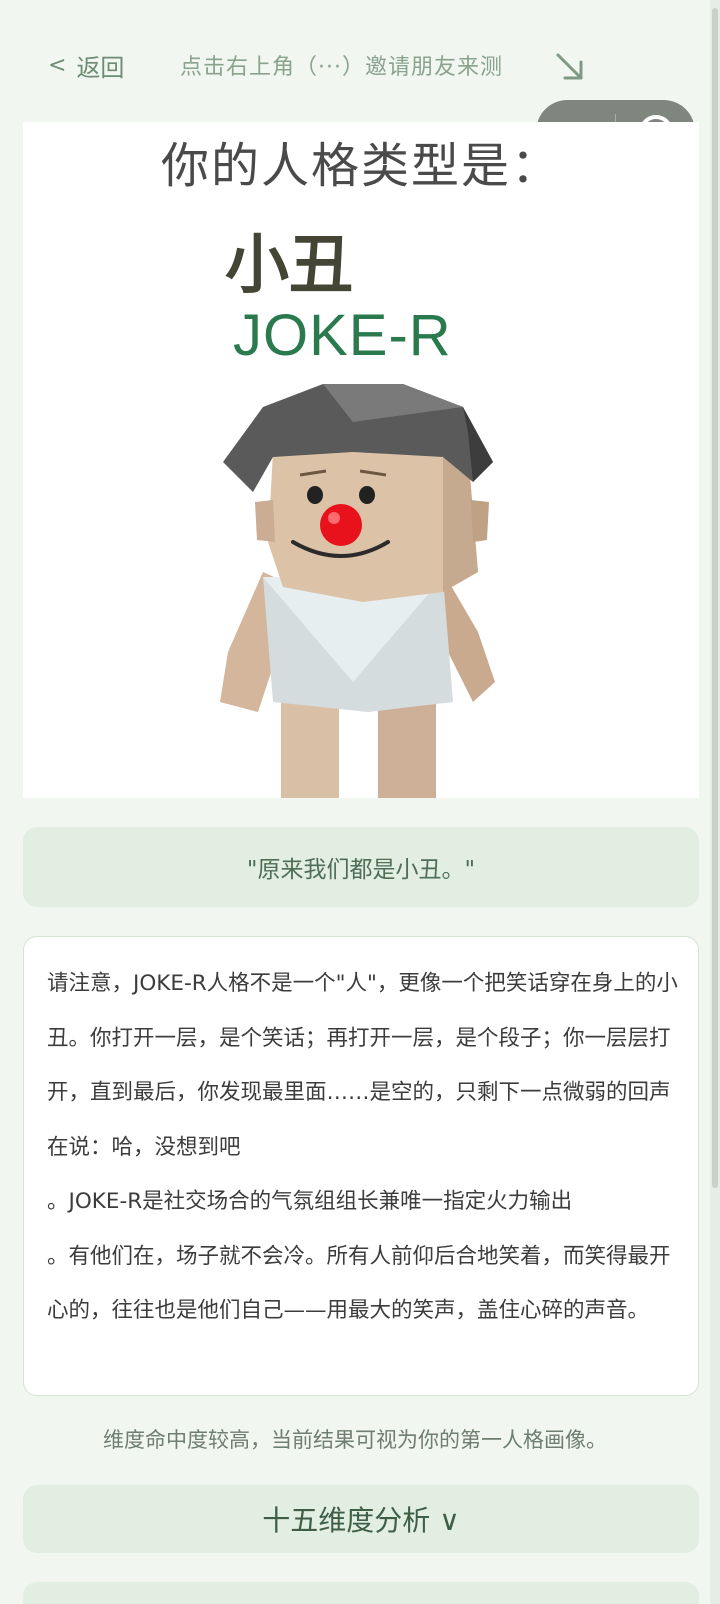  Describe the element at coordinates (100, 68) in the screenshot. I see `back-label: 返回` at that location.